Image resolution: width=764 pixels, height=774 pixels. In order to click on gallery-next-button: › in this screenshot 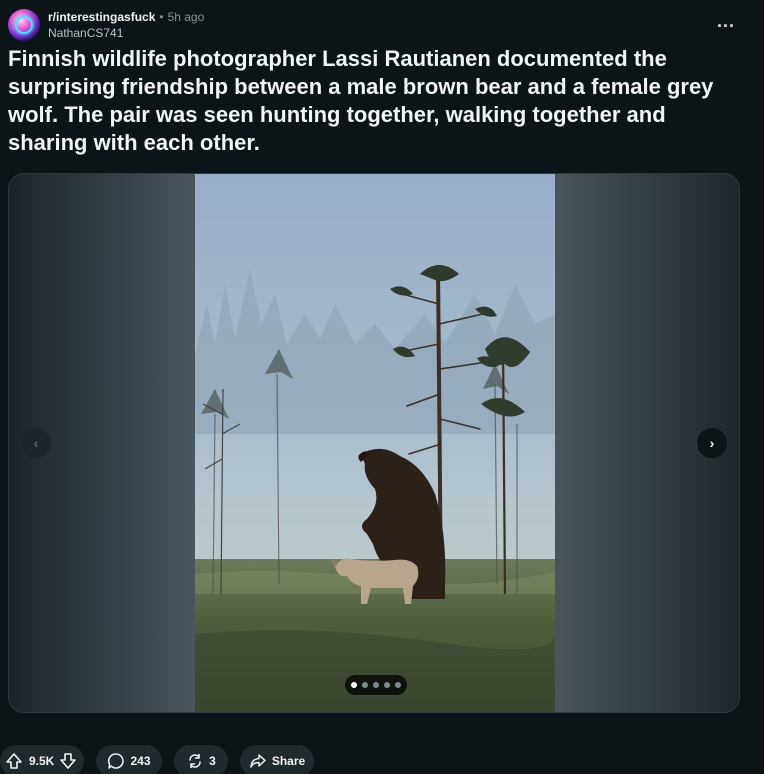, I will do `click(712, 443)`.